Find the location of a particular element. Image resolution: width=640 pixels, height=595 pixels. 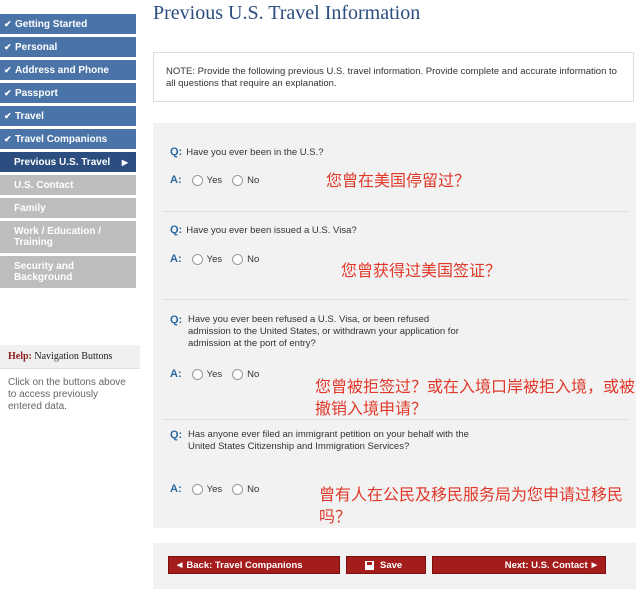

annotation-1: 您曾在美国停留过？ is located at coordinates (398, 180).